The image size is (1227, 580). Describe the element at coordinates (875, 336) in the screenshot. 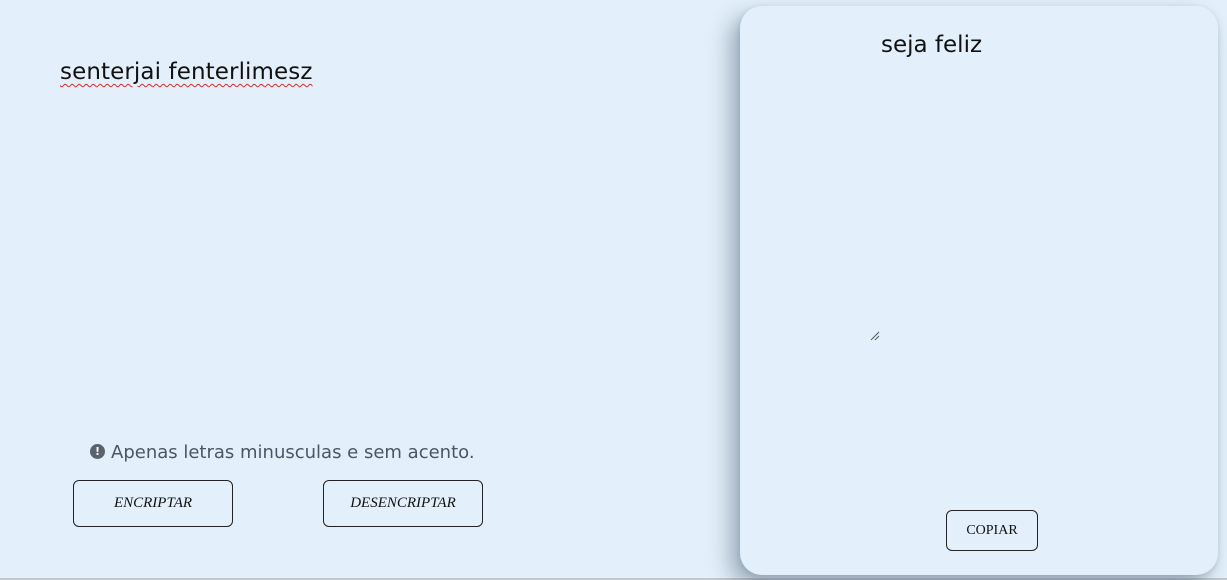

I see `resize-handle-icon` at that location.